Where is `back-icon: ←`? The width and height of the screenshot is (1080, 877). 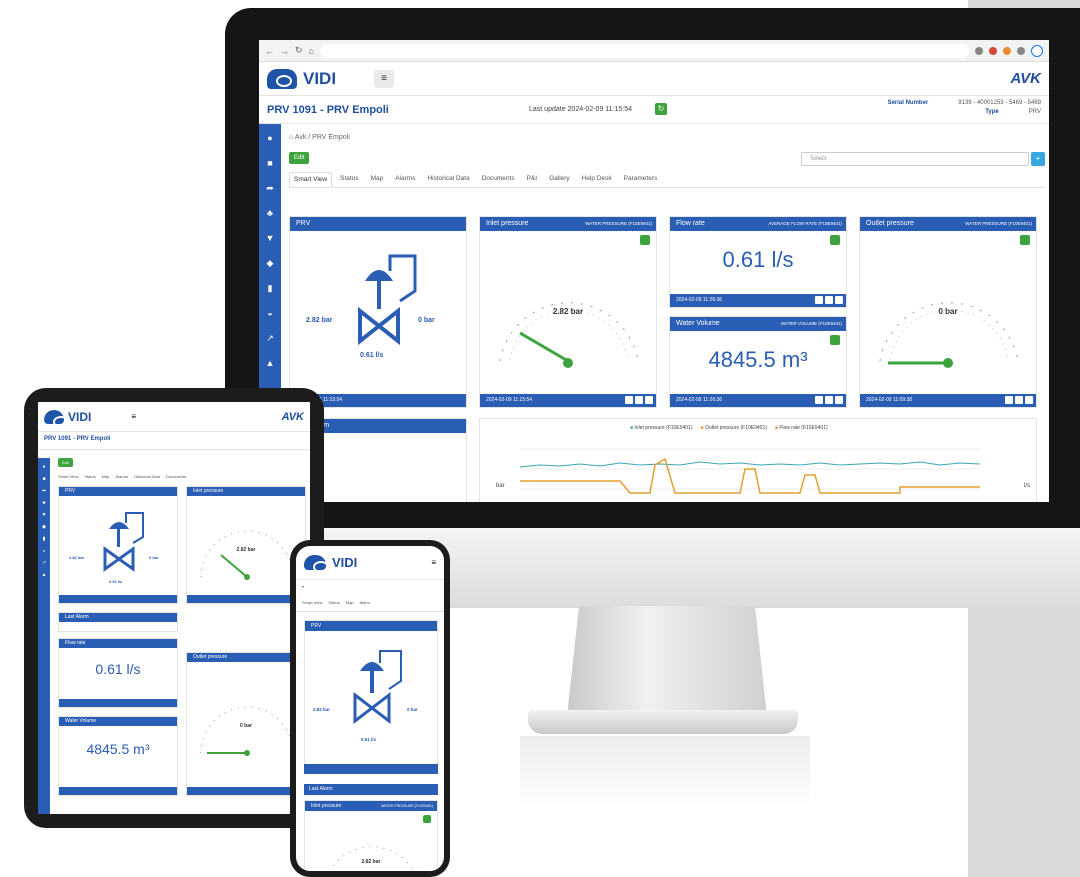 back-icon: ← is located at coordinates (269, 51).